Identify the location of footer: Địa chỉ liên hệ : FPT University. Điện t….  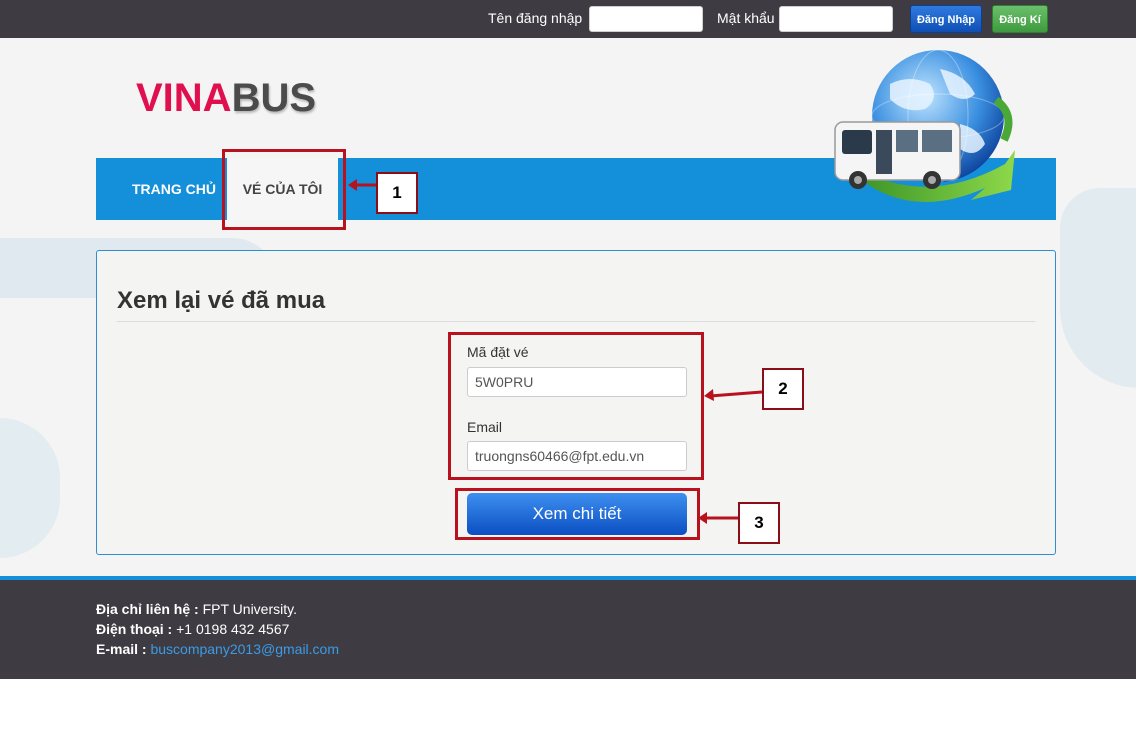
(568, 629).